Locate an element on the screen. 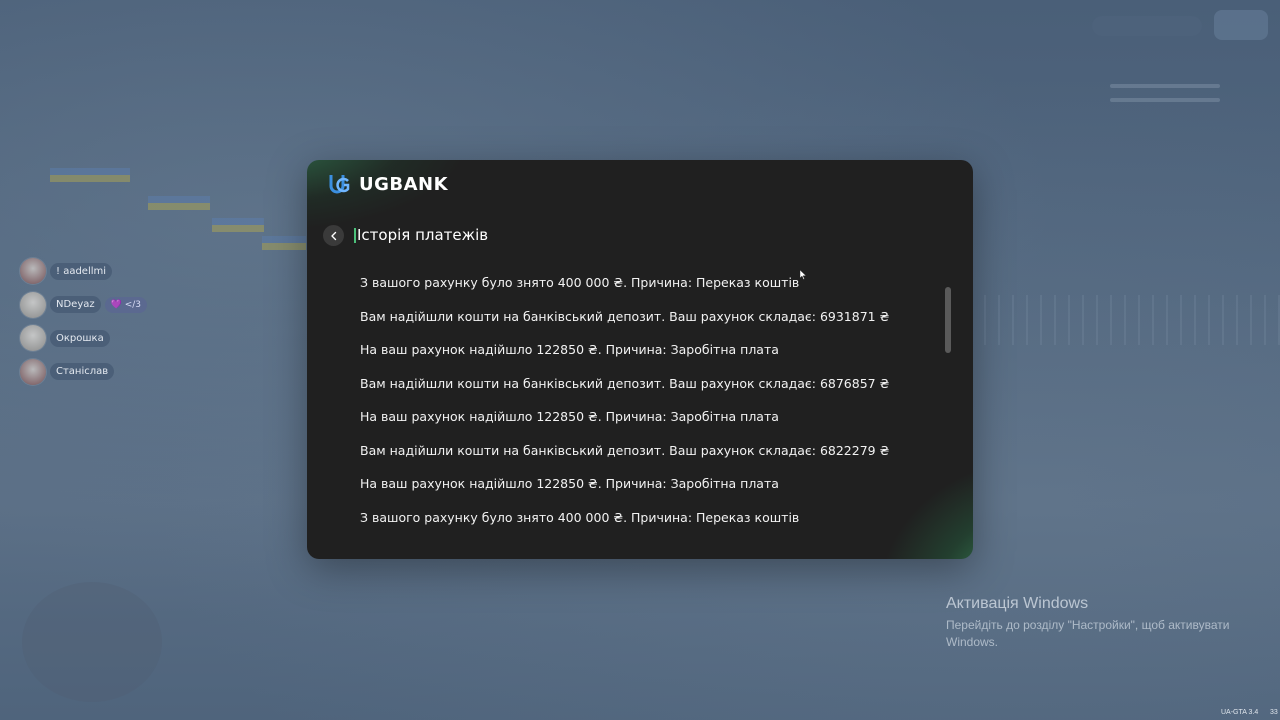  version-label: UA-GTA 3.4 is located at coordinates (1240, 712).